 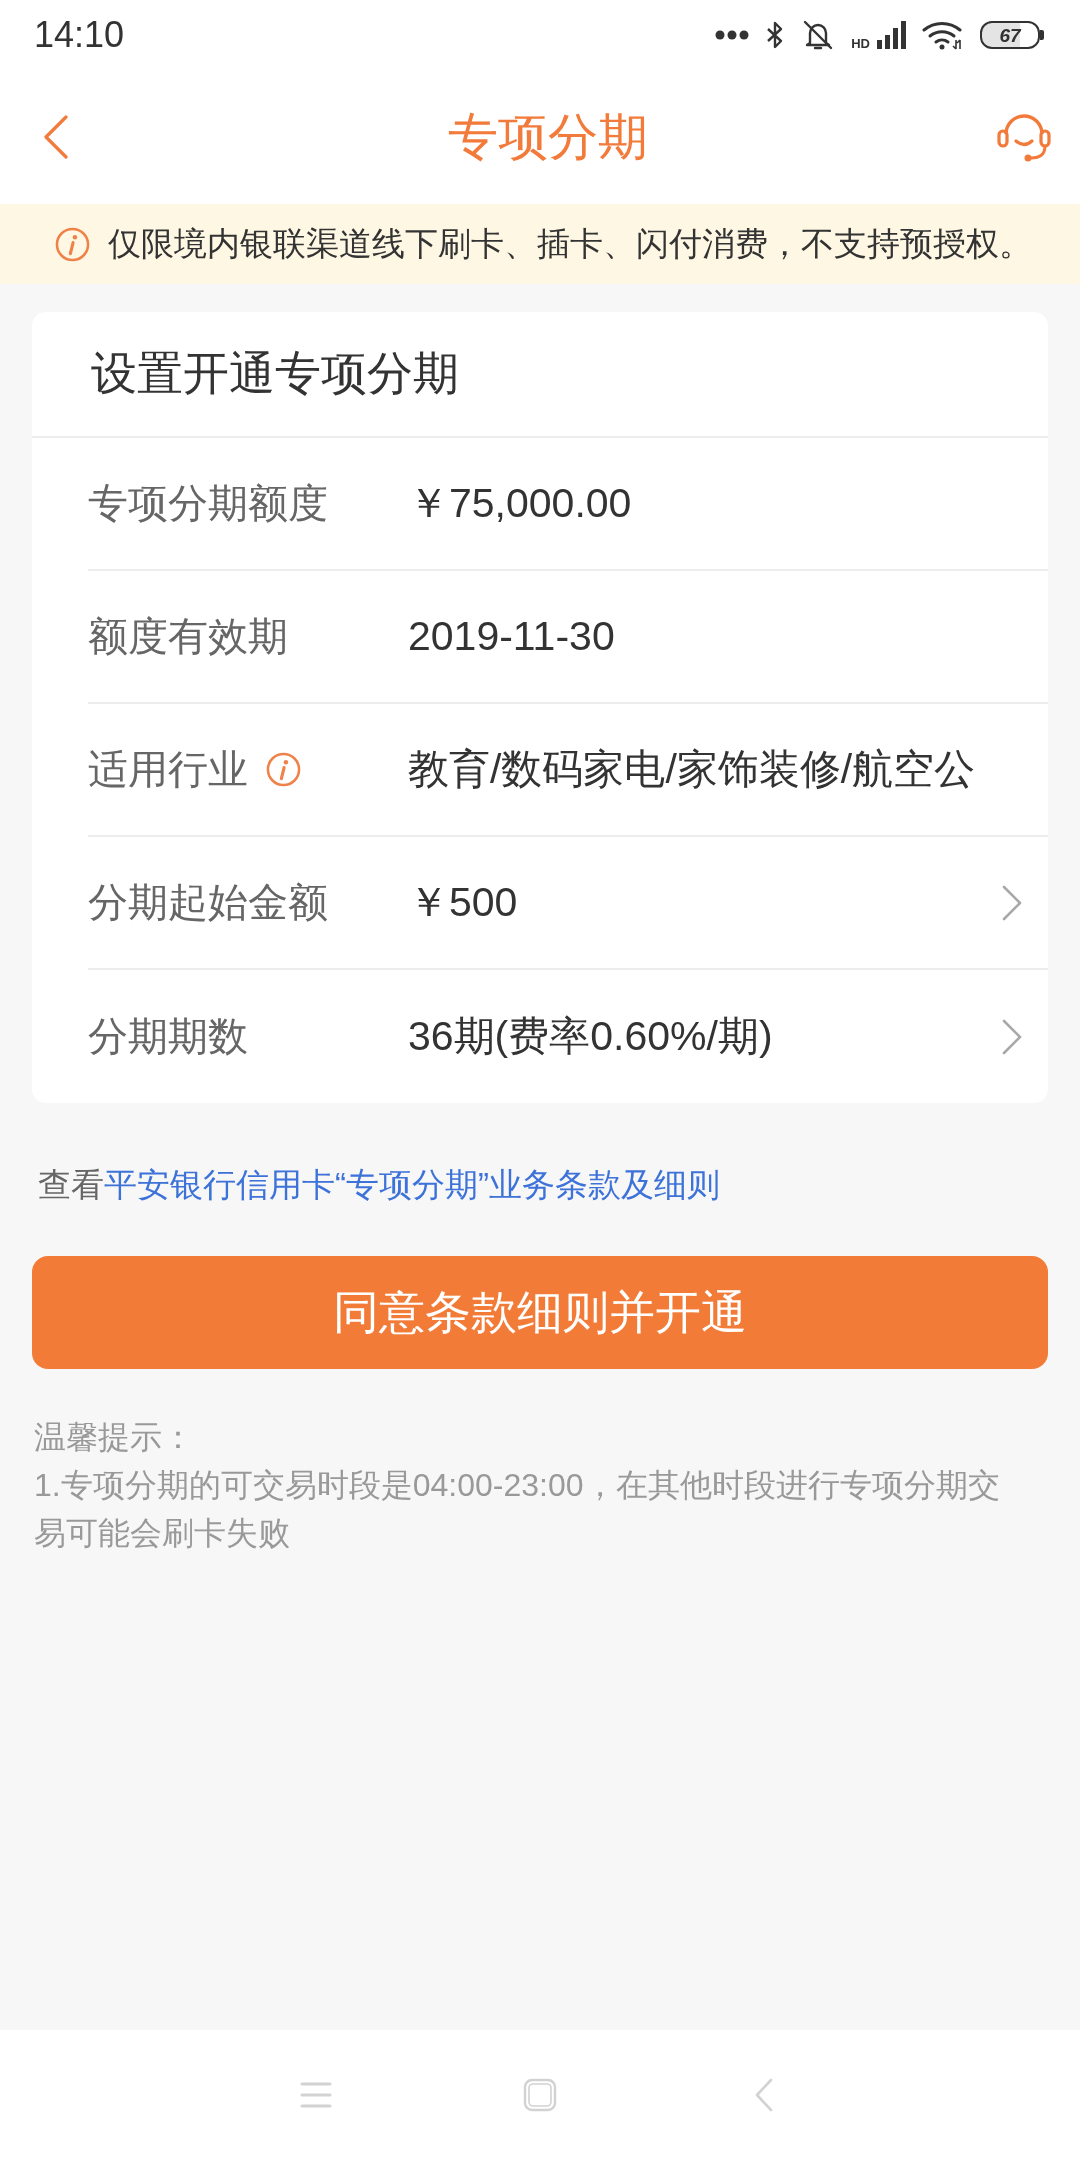 What do you see at coordinates (79, 35) in the screenshot?
I see `status-time: 14:10` at bounding box center [79, 35].